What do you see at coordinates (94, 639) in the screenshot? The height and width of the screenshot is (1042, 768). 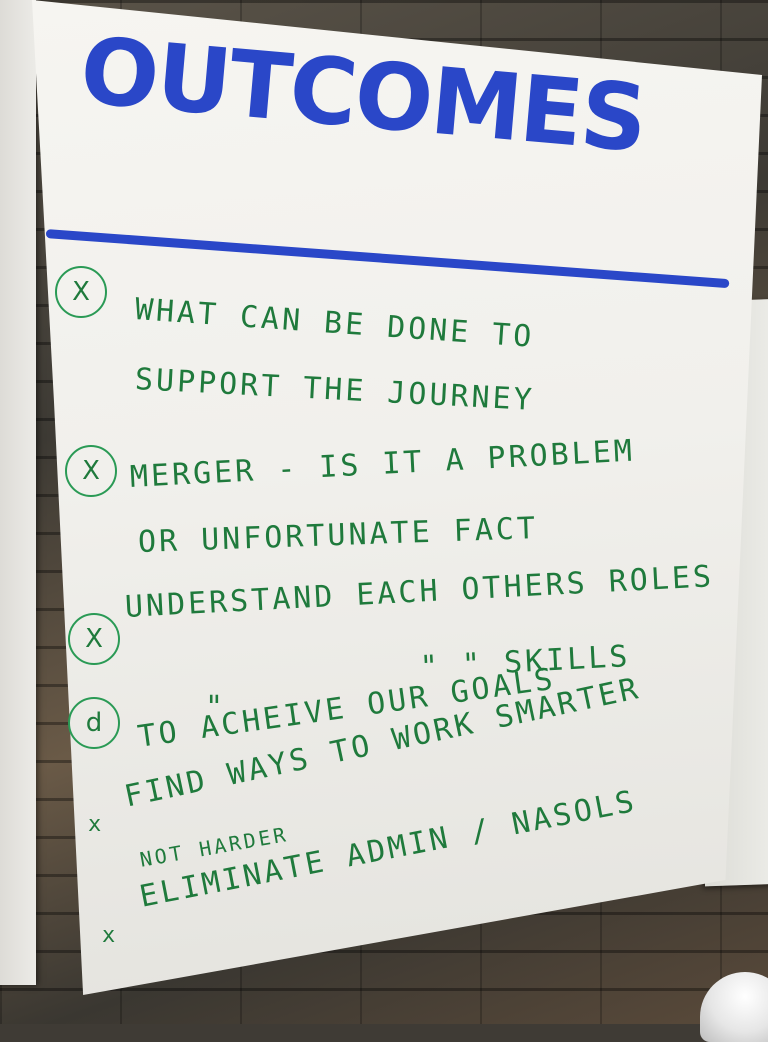 I see `item-3-bullet: X` at bounding box center [94, 639].